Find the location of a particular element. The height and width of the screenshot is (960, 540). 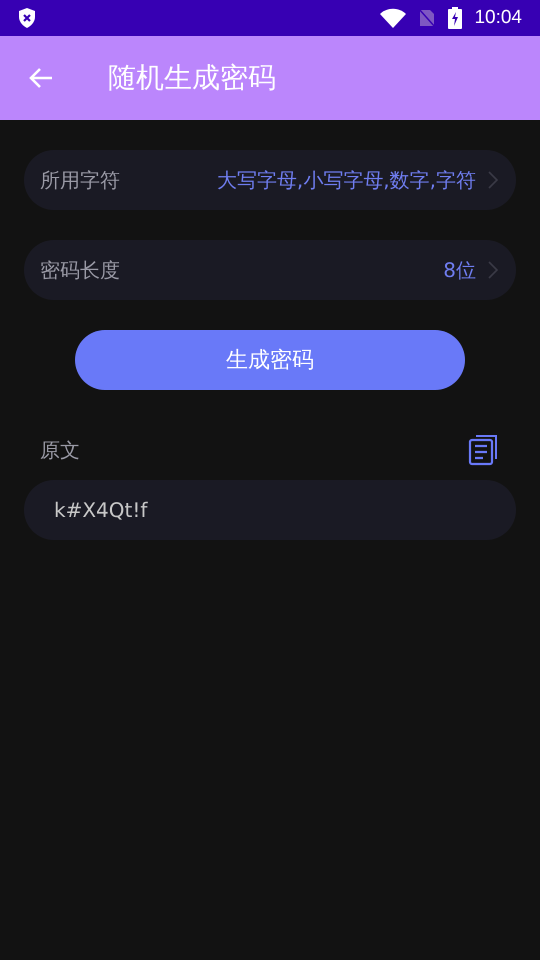

setting-value: 大写字母,小写字母,数字,字符 is located at coordinates (346, 180).